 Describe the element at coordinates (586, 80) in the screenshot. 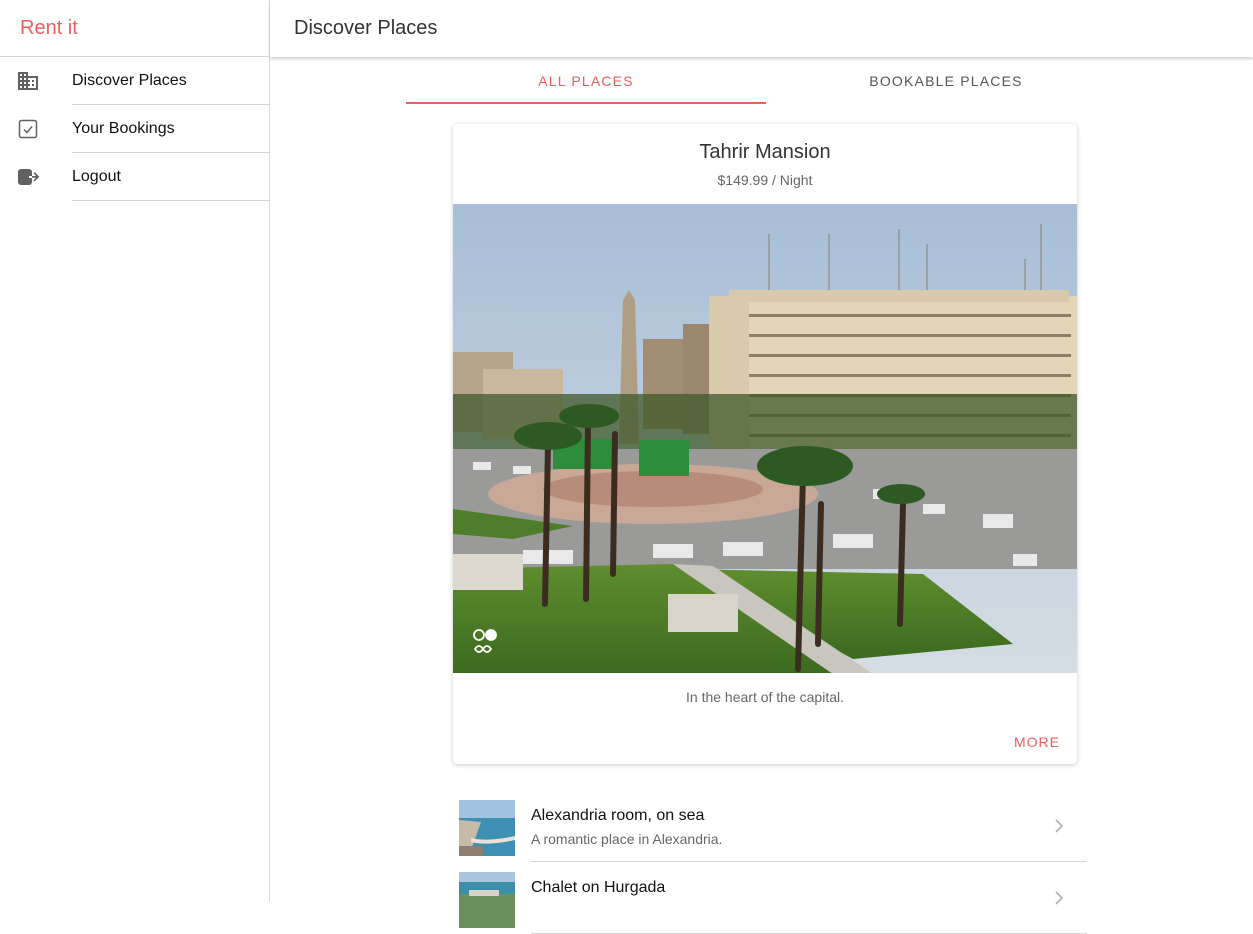

I see `segment-all-places: ALL PLACES` at that location.